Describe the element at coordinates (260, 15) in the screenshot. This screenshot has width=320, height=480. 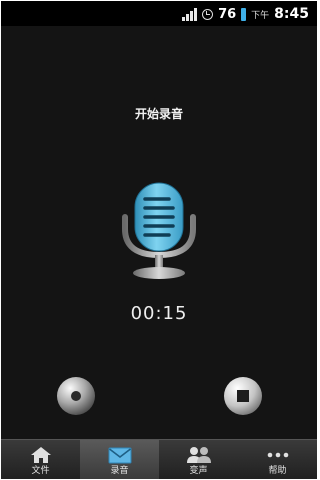
I see `am-pm-label: 下午` at that location.